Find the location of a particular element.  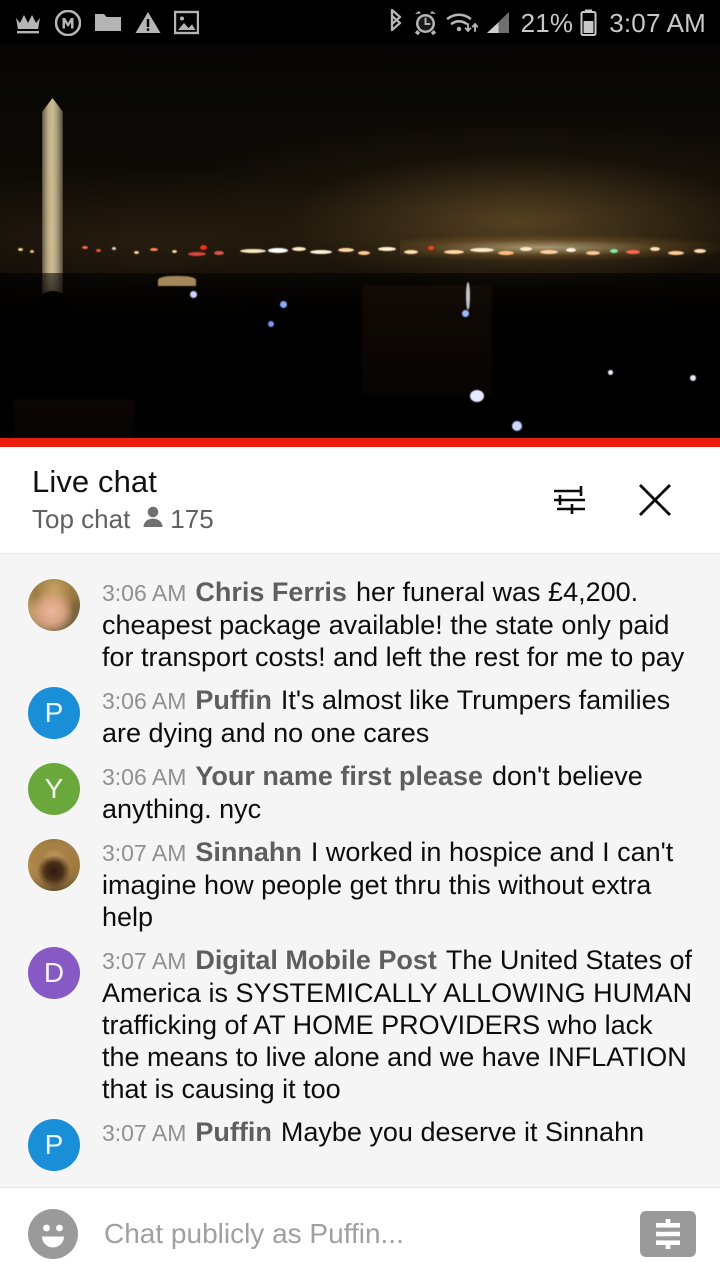

viewer-count-label: 175 is located at coordinates (192, 518).